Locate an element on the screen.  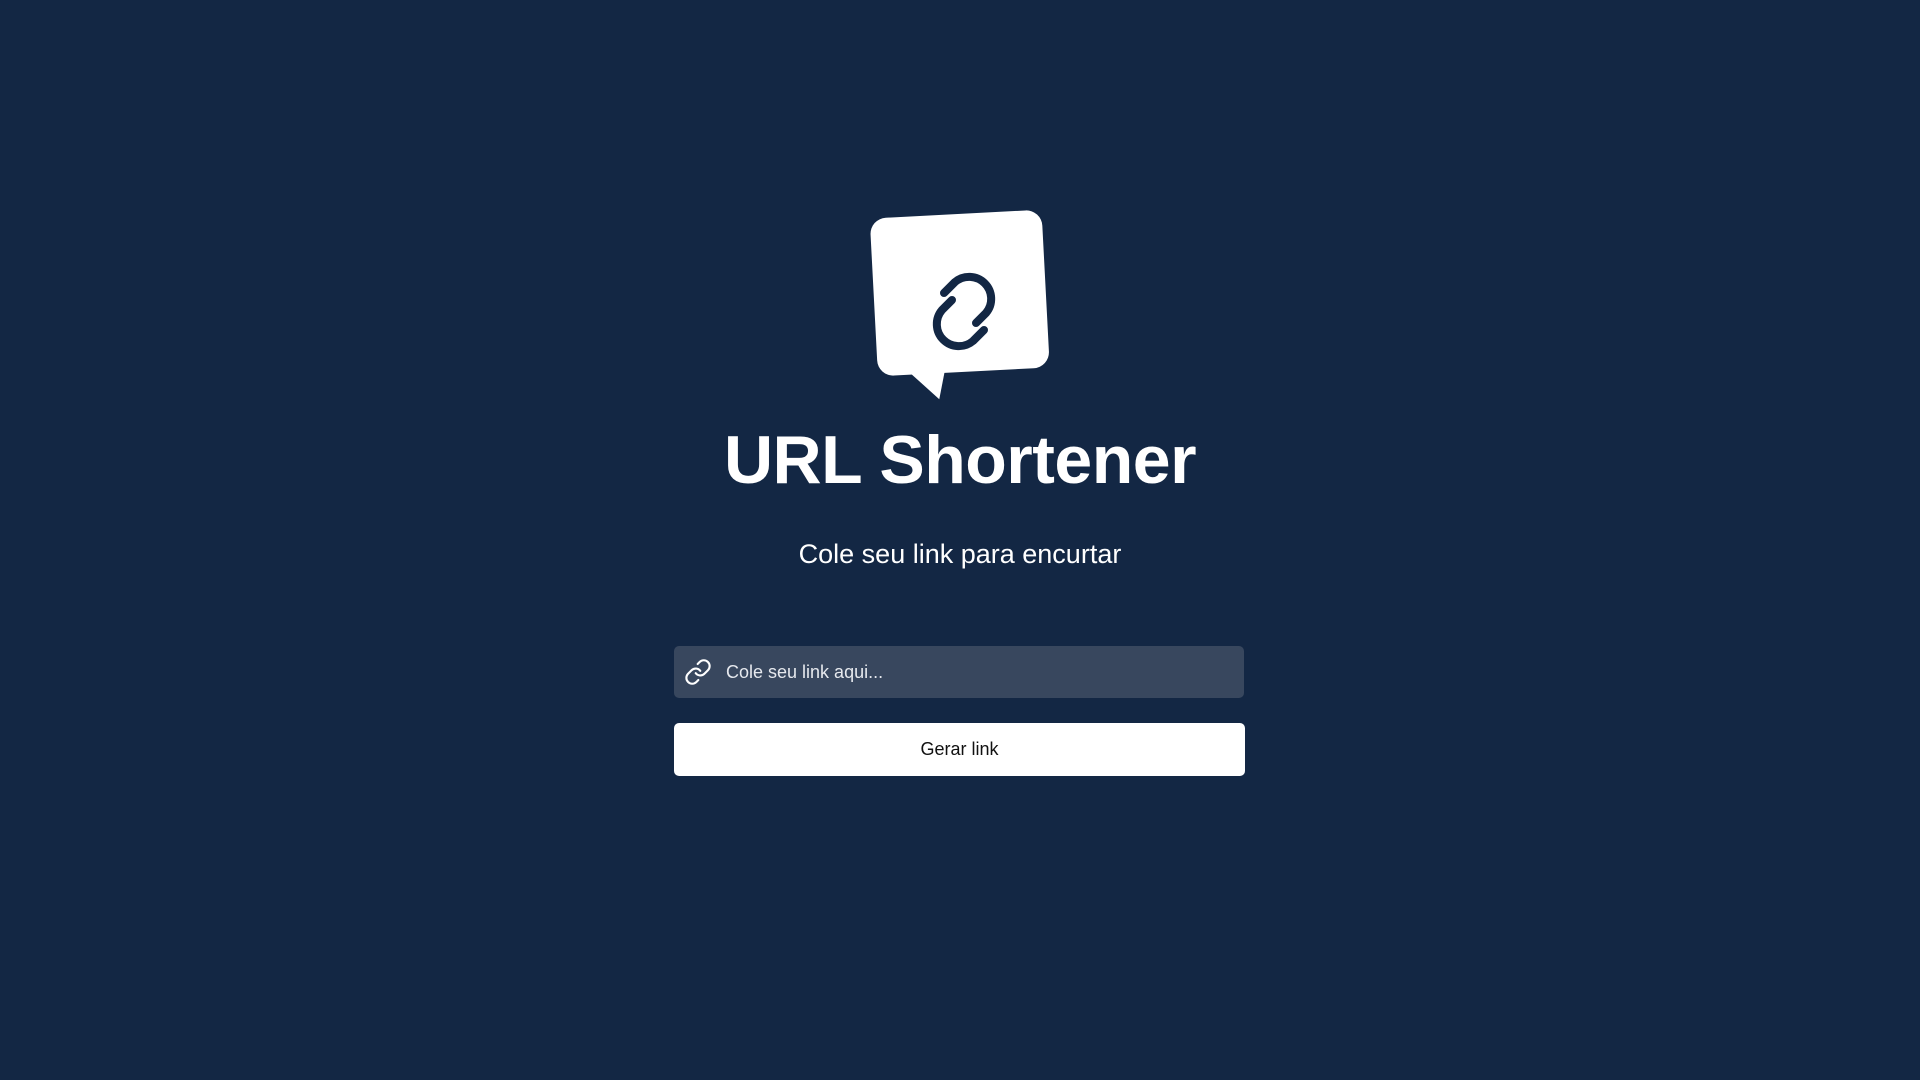
link-input is located at coordinates (978, 672).